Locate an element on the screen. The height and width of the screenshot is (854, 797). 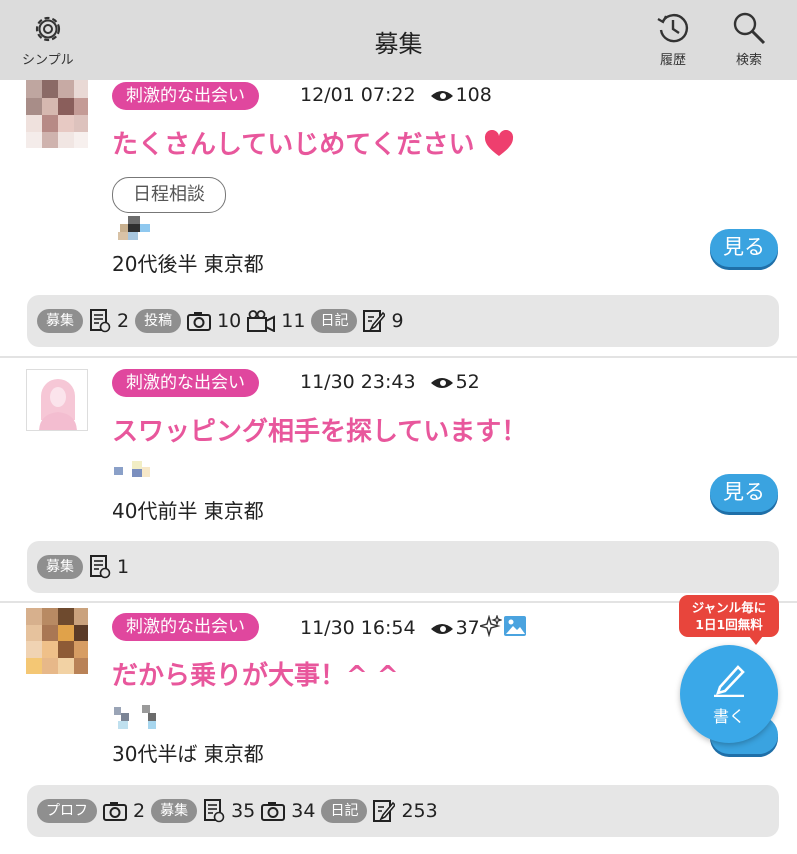
search-button: 検索 is located at coordinates (749, 39).